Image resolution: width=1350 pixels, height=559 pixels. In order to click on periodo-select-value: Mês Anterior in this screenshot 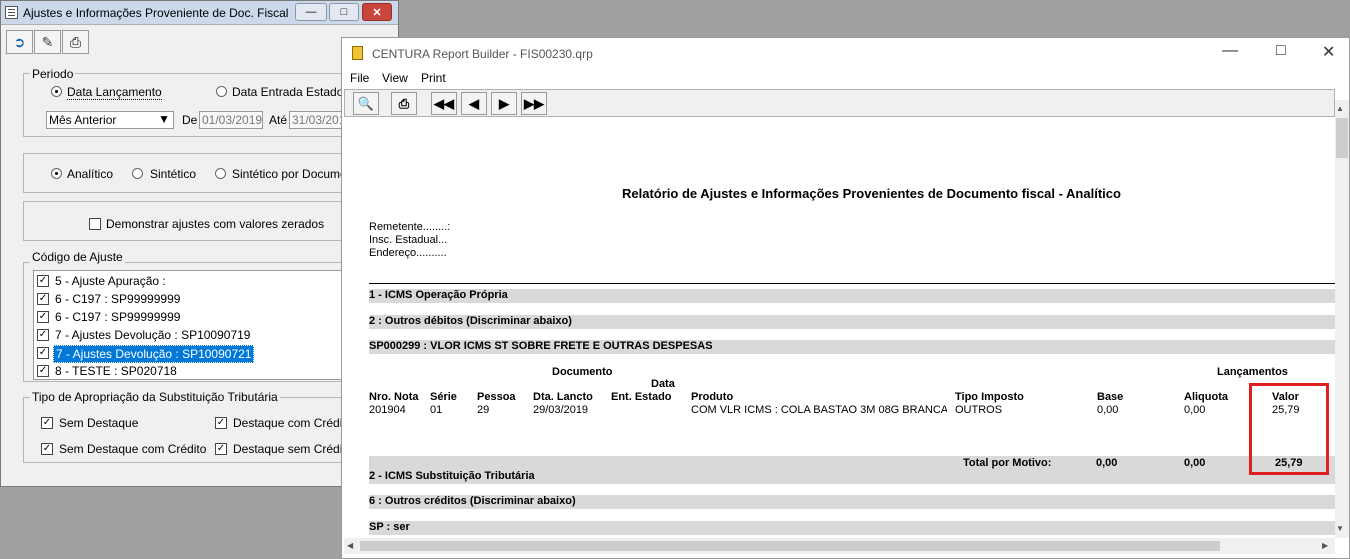, I will do `click(83, 120)`.